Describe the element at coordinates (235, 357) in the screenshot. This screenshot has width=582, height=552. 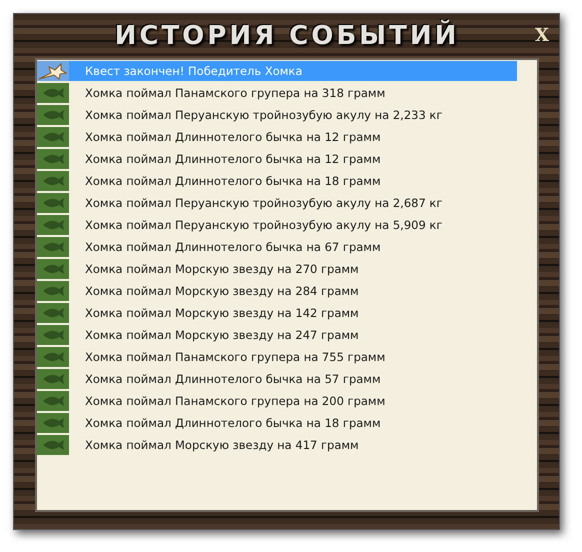
I see `event-text: Хомка поймал Панамского групера на 755 грамм` at that location.